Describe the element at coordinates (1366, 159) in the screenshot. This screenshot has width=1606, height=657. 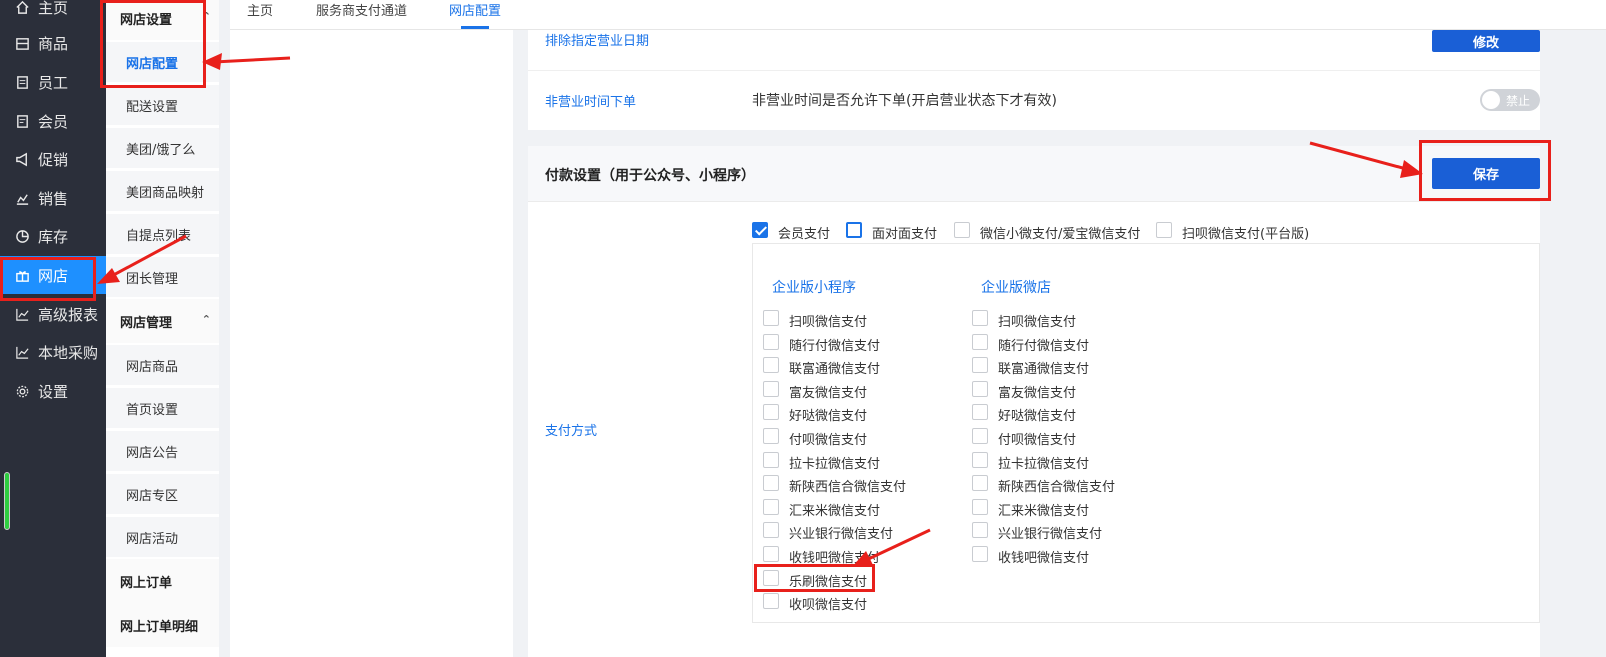
I see `arrow-to-save` at that location.